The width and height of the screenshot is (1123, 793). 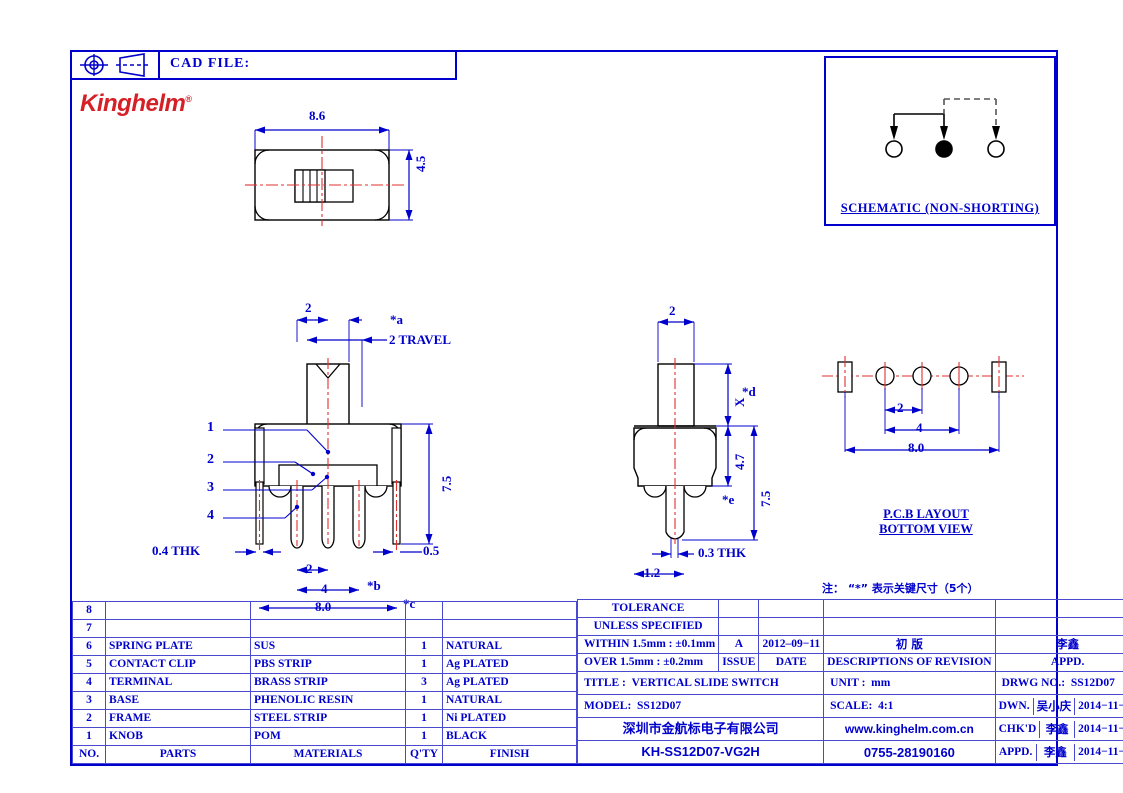 What do you see at coordinates (1100, 728) in the screenshot?
I see `chkd-date: 2014−11−28` at bounding box center [1100, 728].